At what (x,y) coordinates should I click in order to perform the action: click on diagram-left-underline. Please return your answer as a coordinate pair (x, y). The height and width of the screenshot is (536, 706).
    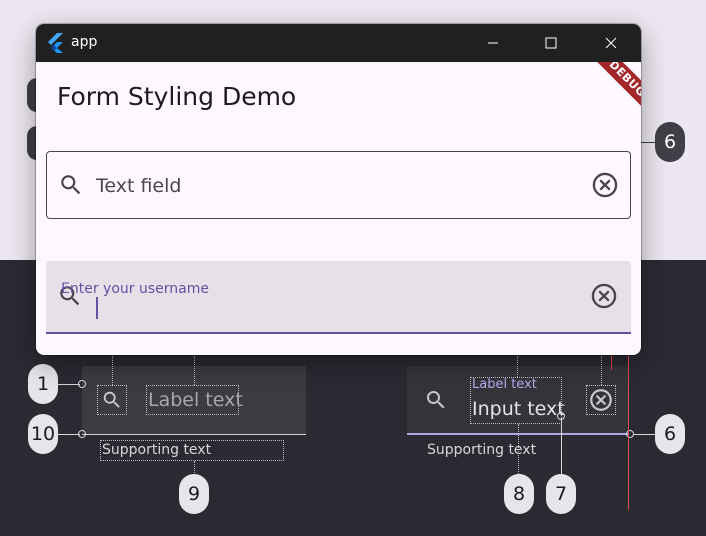
    Looking at the image, I should click on (194, 434).